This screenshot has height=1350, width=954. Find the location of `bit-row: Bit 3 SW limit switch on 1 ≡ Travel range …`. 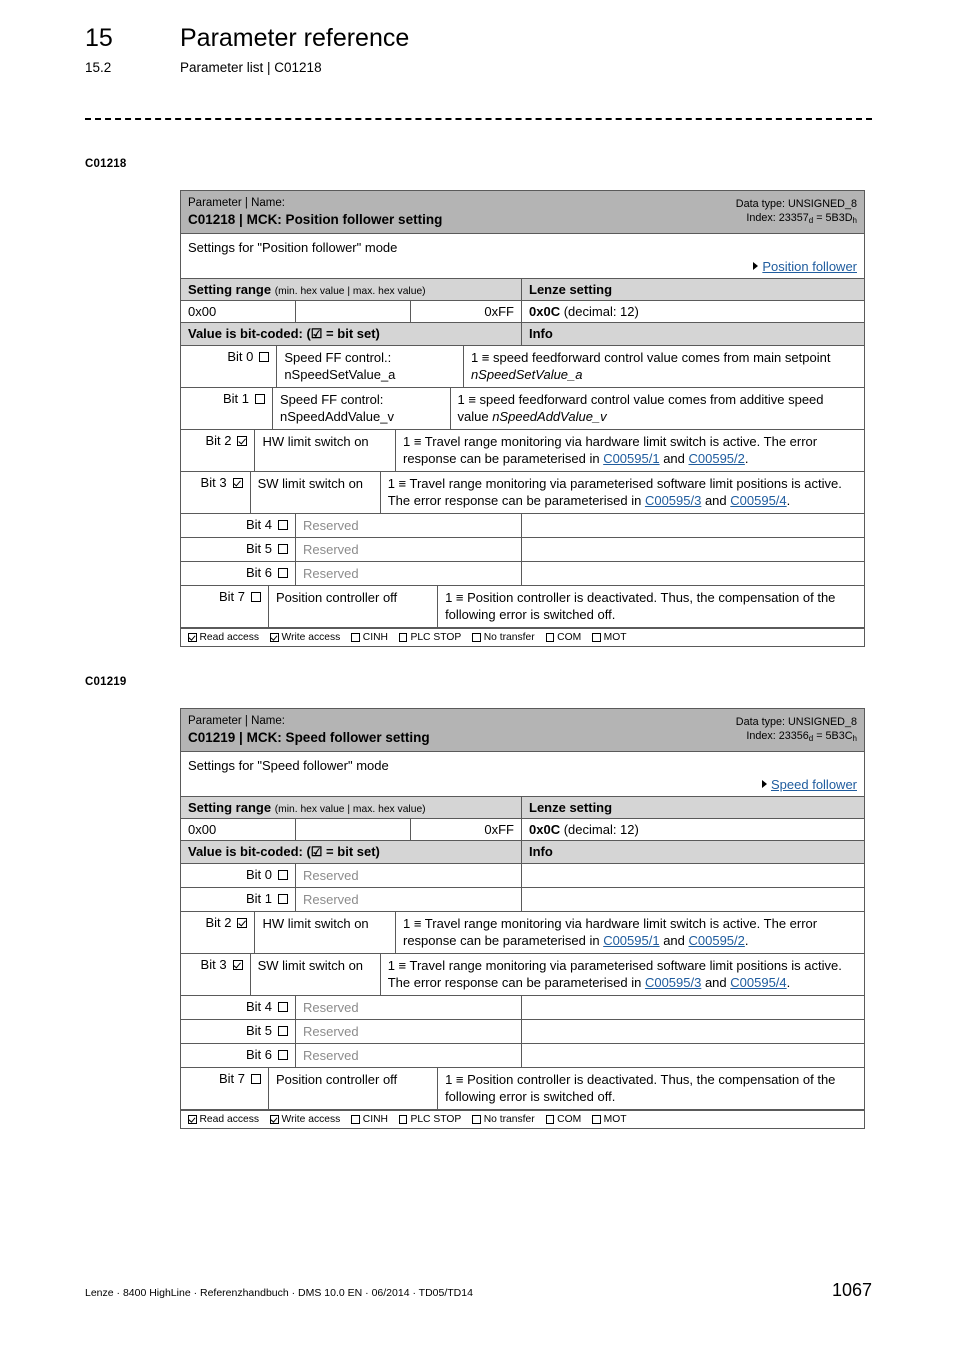

bit-row: Bit 3 SW limit switch on 1 ≡ Travel range … is located at coordinates (522, 493).